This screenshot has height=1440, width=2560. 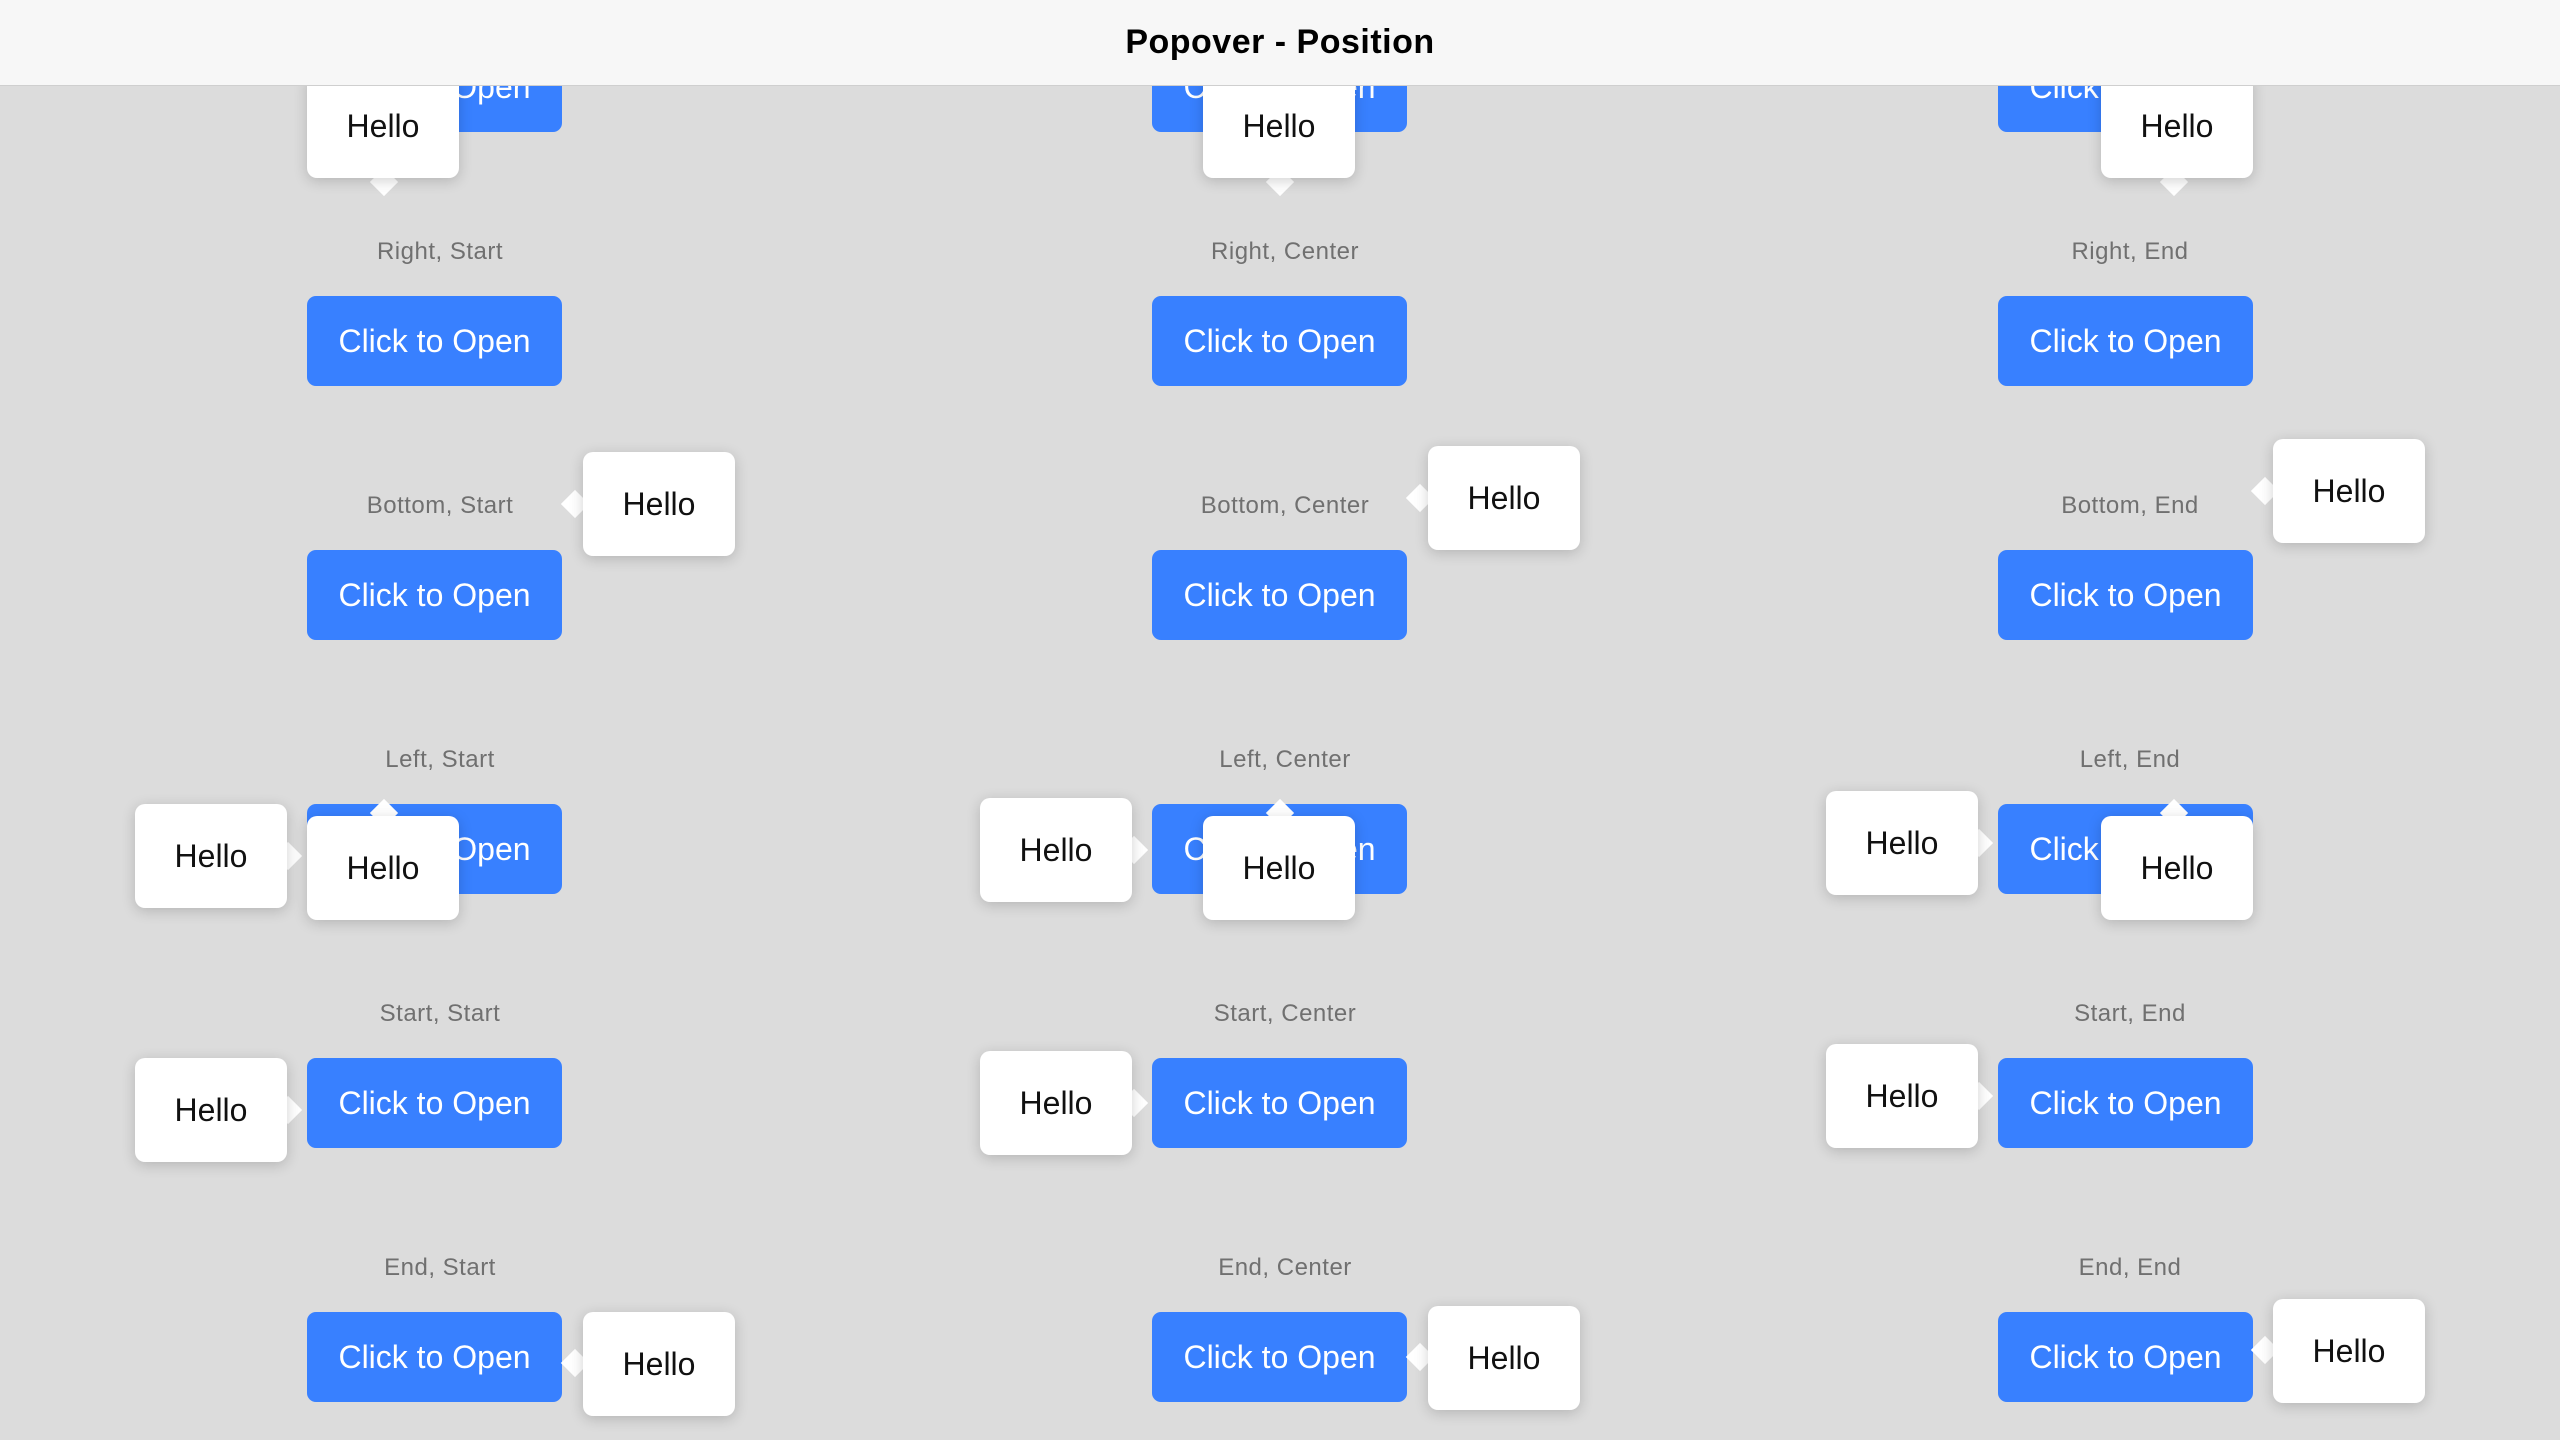 I want to click on group-label: Start, End, so click(x=2130, y=1013).